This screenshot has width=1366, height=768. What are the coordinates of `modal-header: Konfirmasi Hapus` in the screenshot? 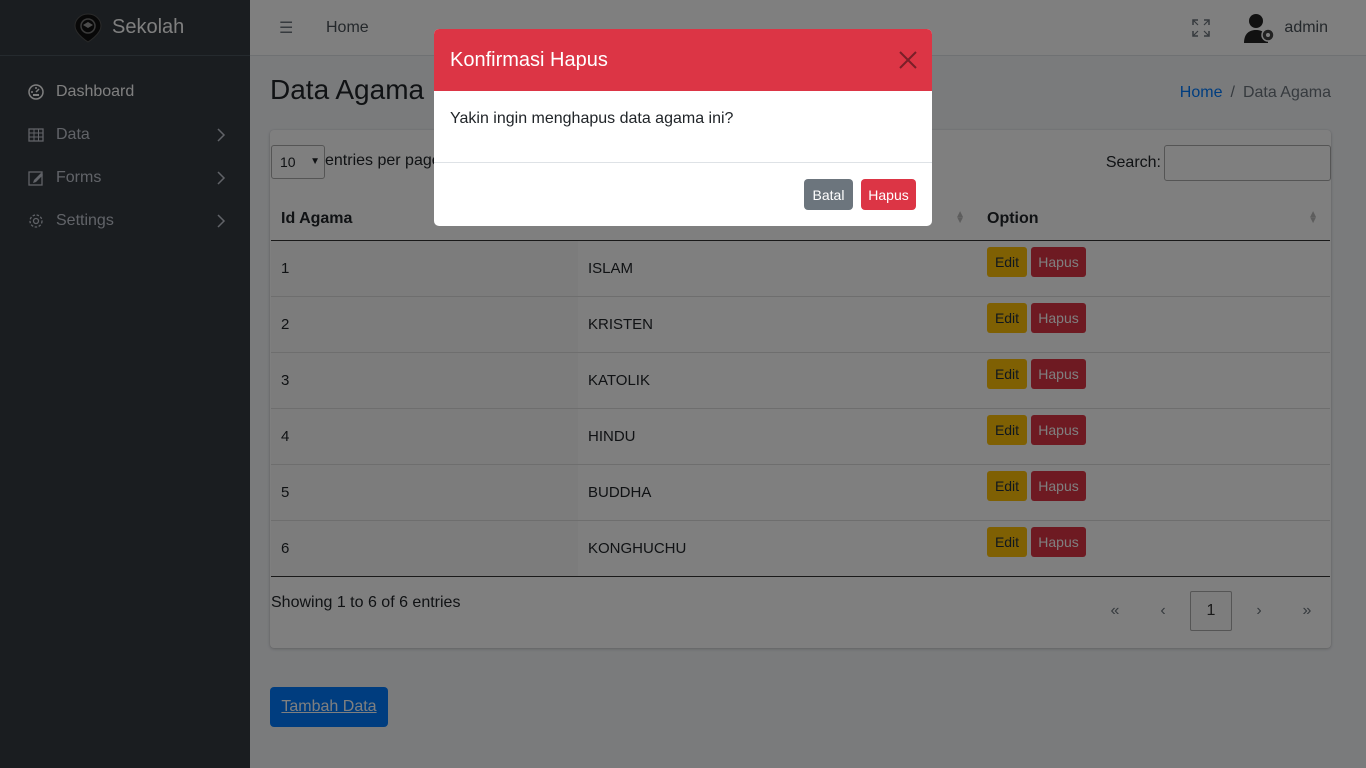 It's located at (683, 60).